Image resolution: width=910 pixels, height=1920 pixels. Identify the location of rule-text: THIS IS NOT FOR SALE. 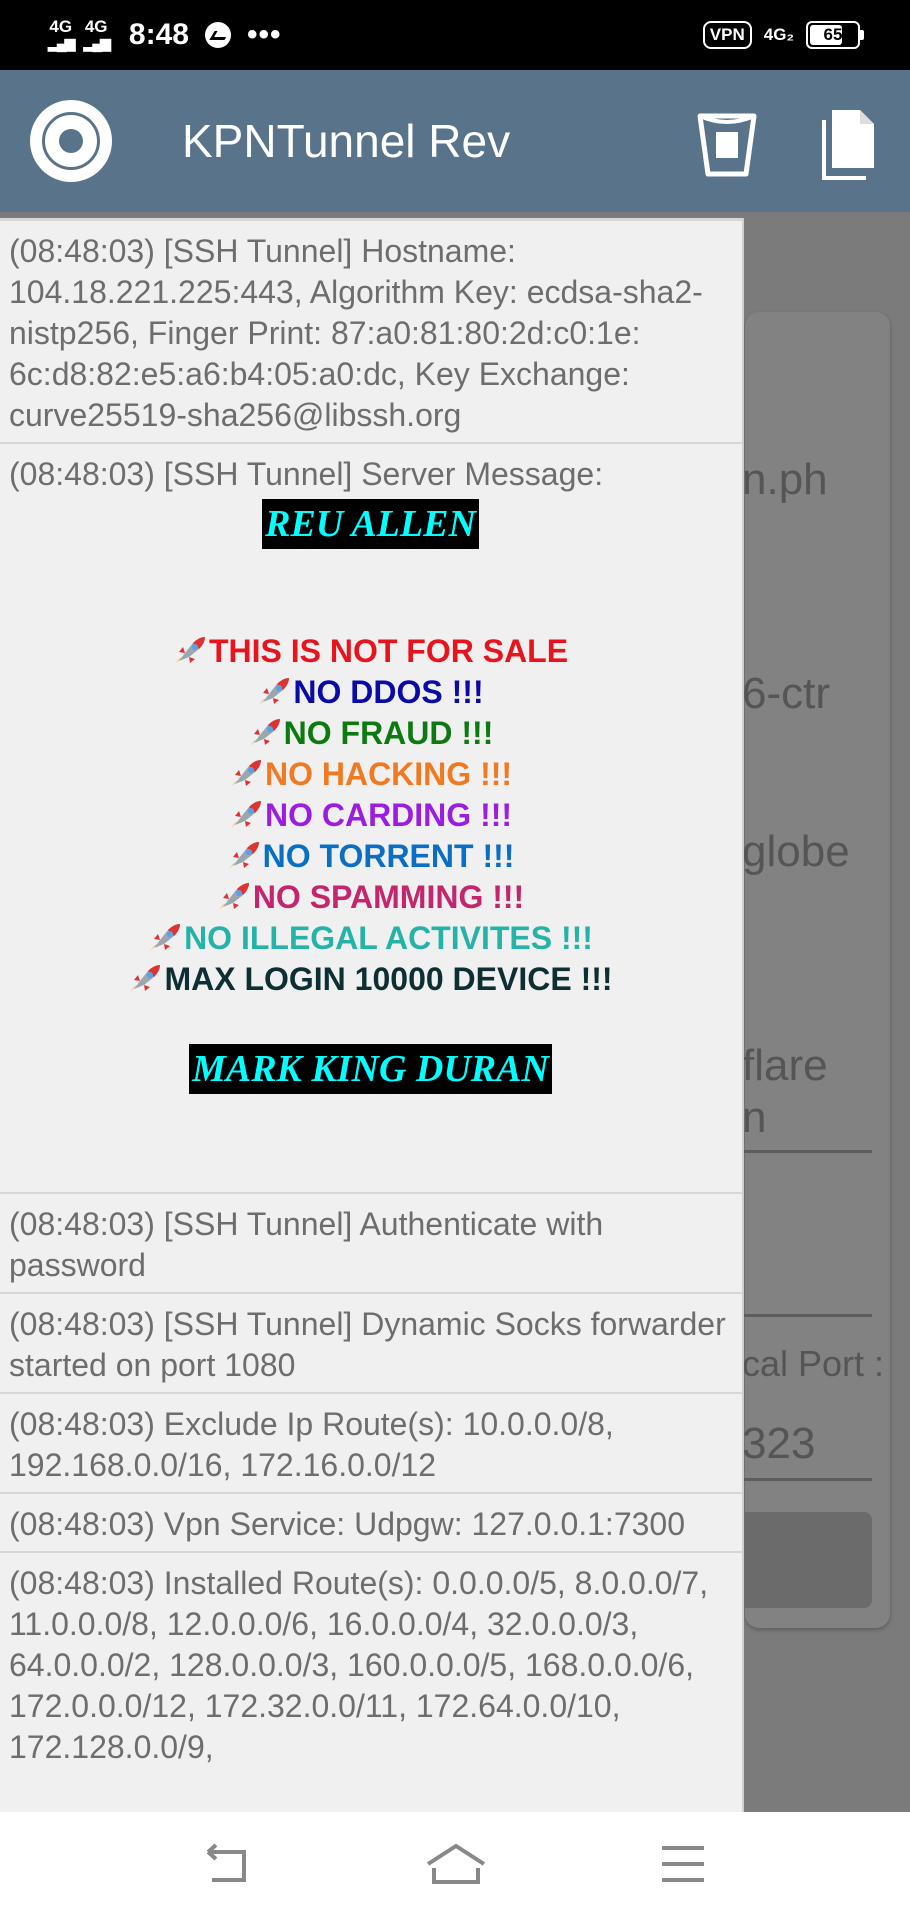
(388, 651).